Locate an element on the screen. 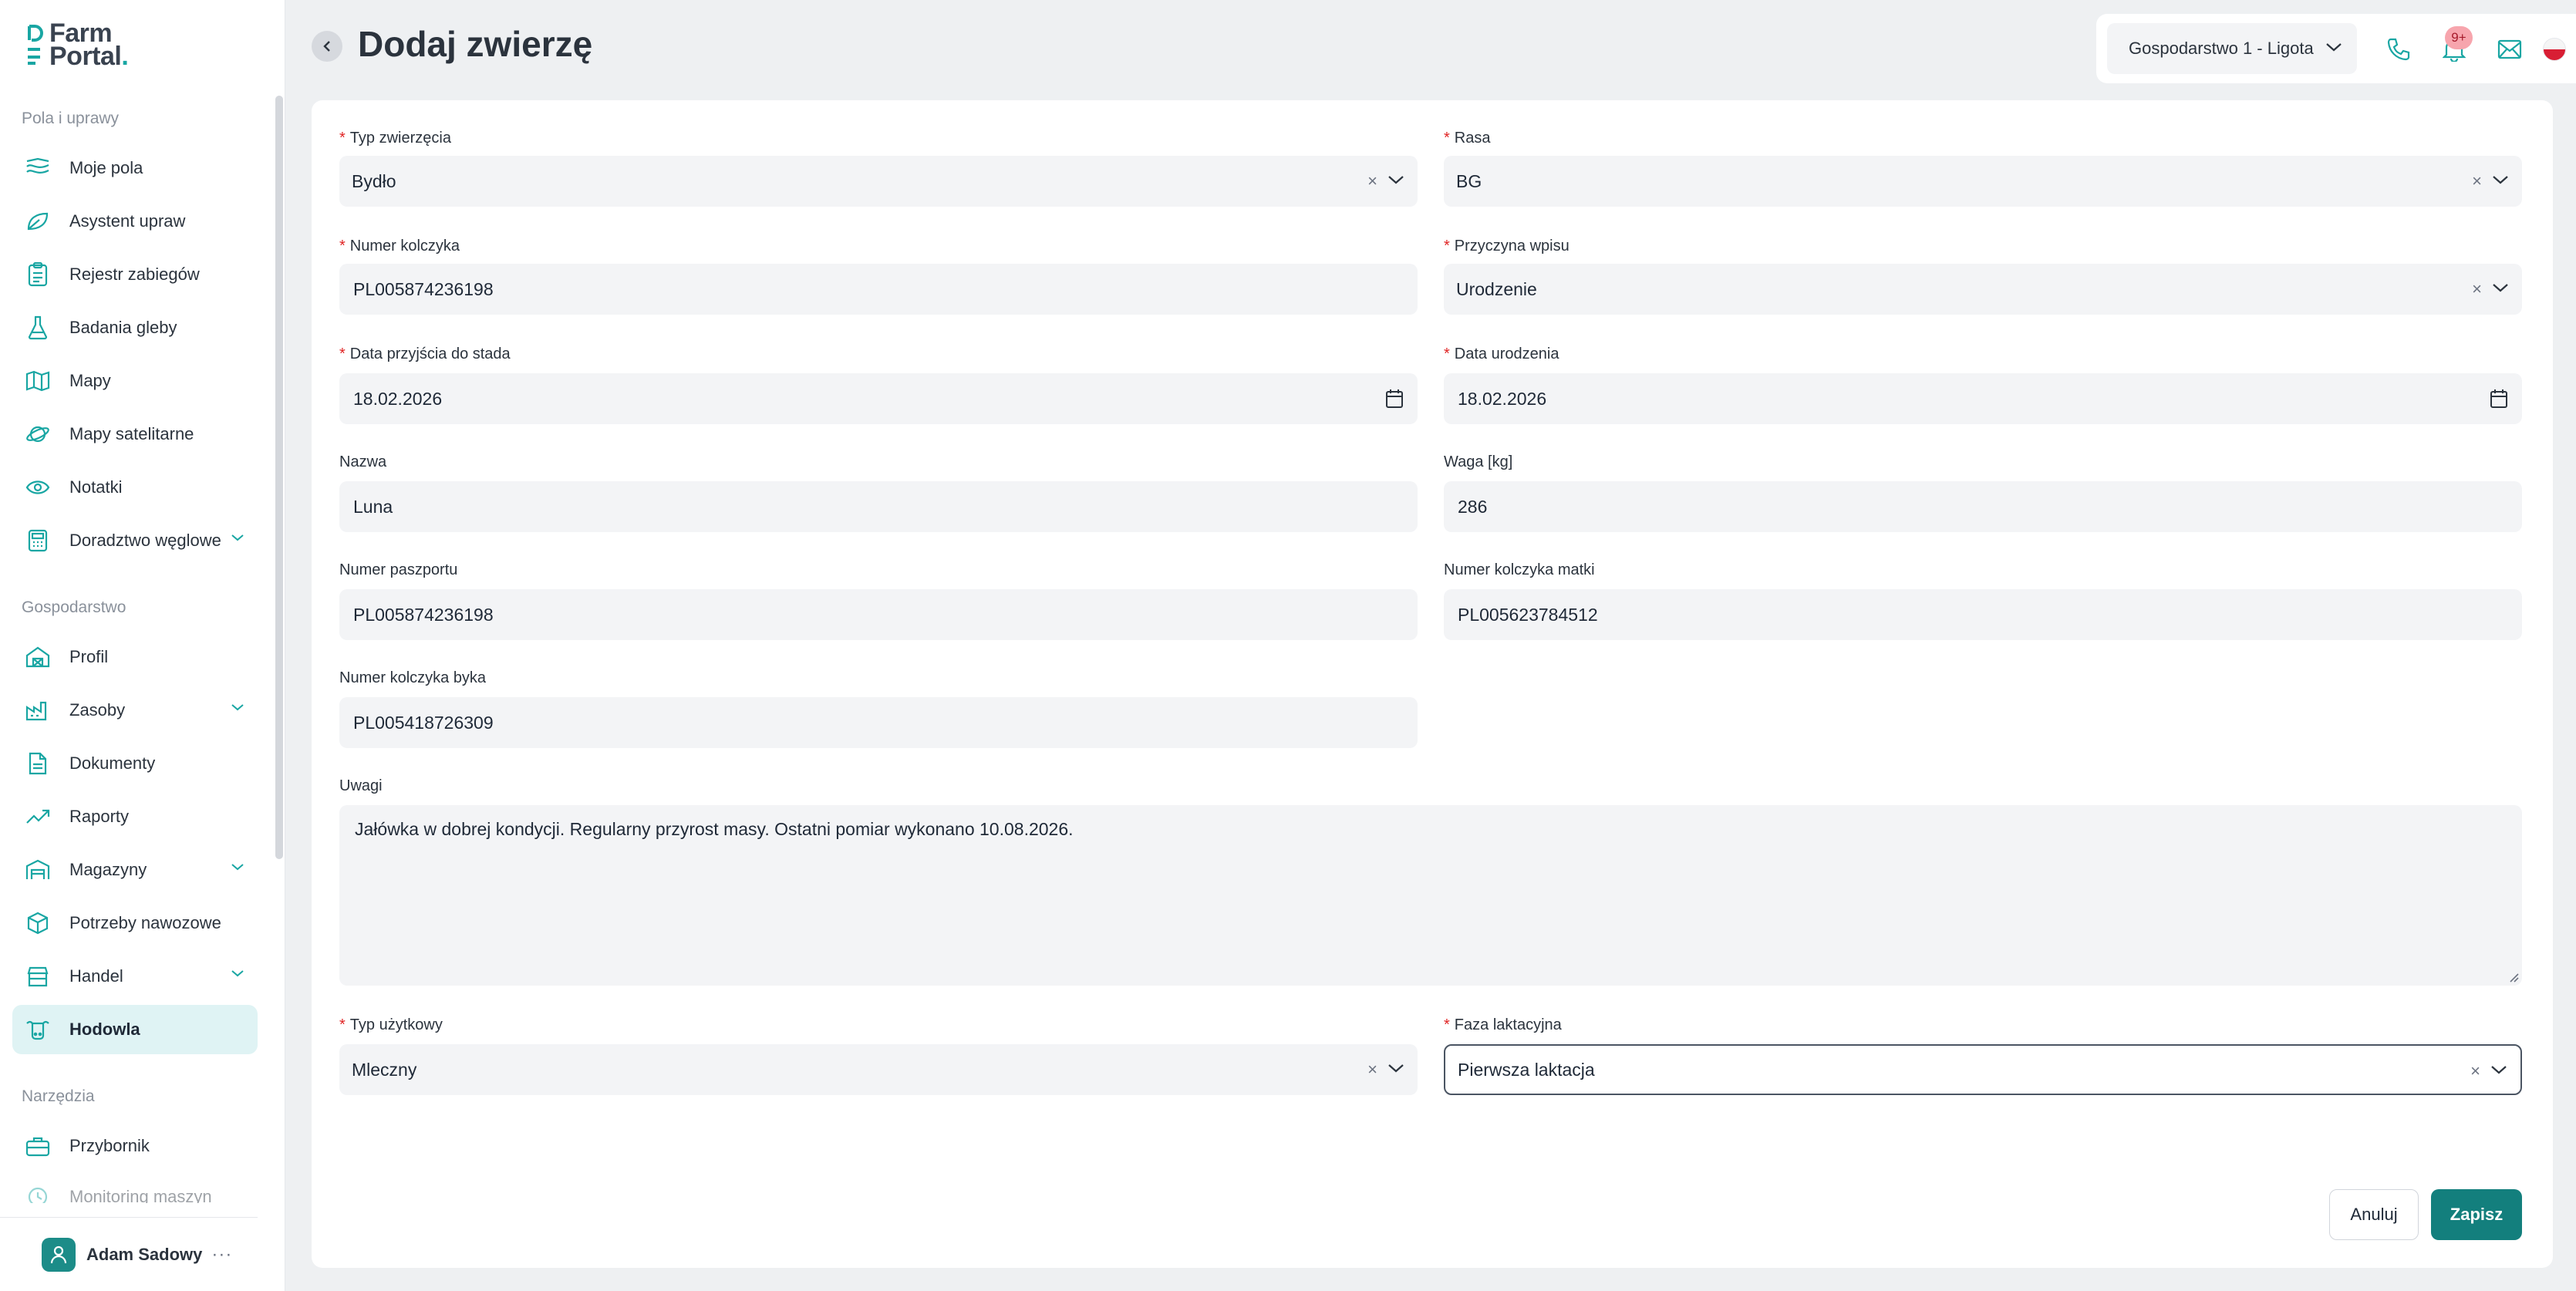  mail-icon is located at coordinates (2509, 49).